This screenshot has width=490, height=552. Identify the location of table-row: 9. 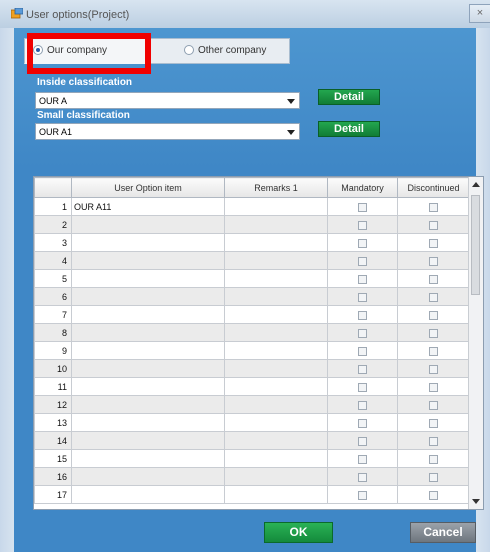
(251, 350).